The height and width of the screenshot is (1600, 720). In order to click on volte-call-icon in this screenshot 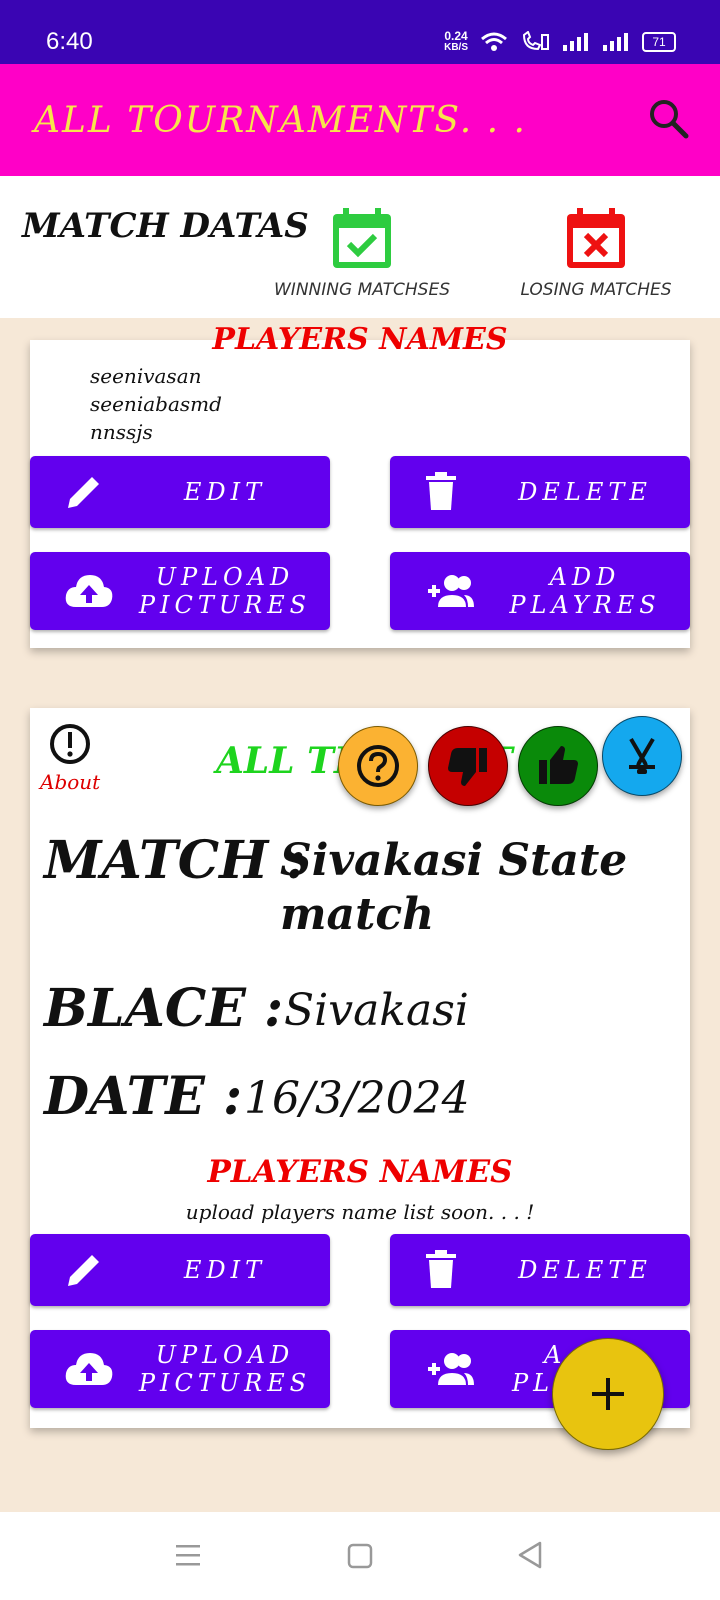, I will do `click(535, 41)`.